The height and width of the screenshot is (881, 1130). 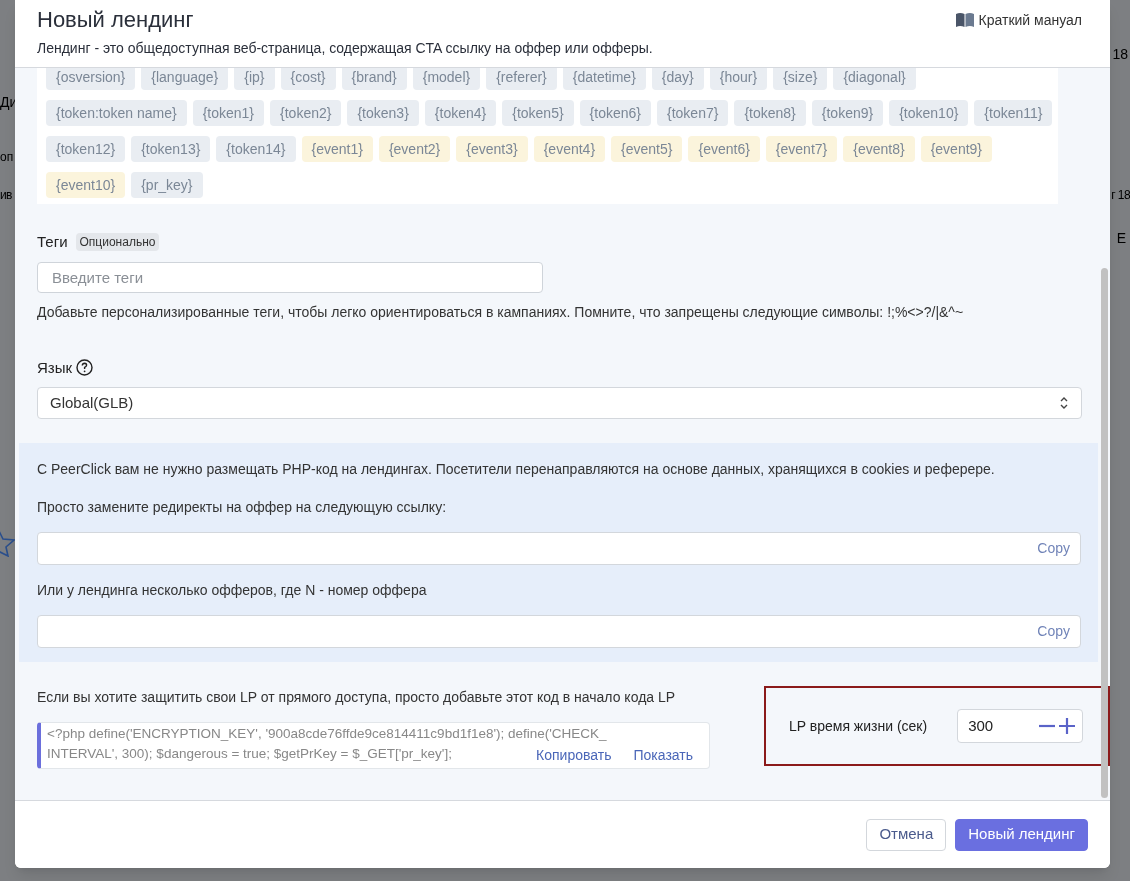 I want to click on lifetime-number-field: 300, so click(x=1020, y=726).